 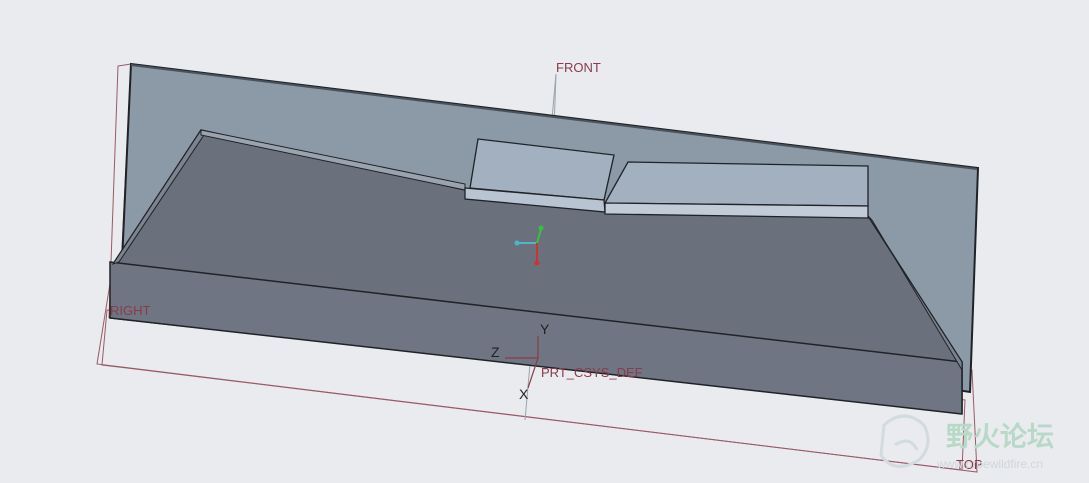 I want to click on csys-label: PRT_CSYS_DEF, so click(x=592, y=372).